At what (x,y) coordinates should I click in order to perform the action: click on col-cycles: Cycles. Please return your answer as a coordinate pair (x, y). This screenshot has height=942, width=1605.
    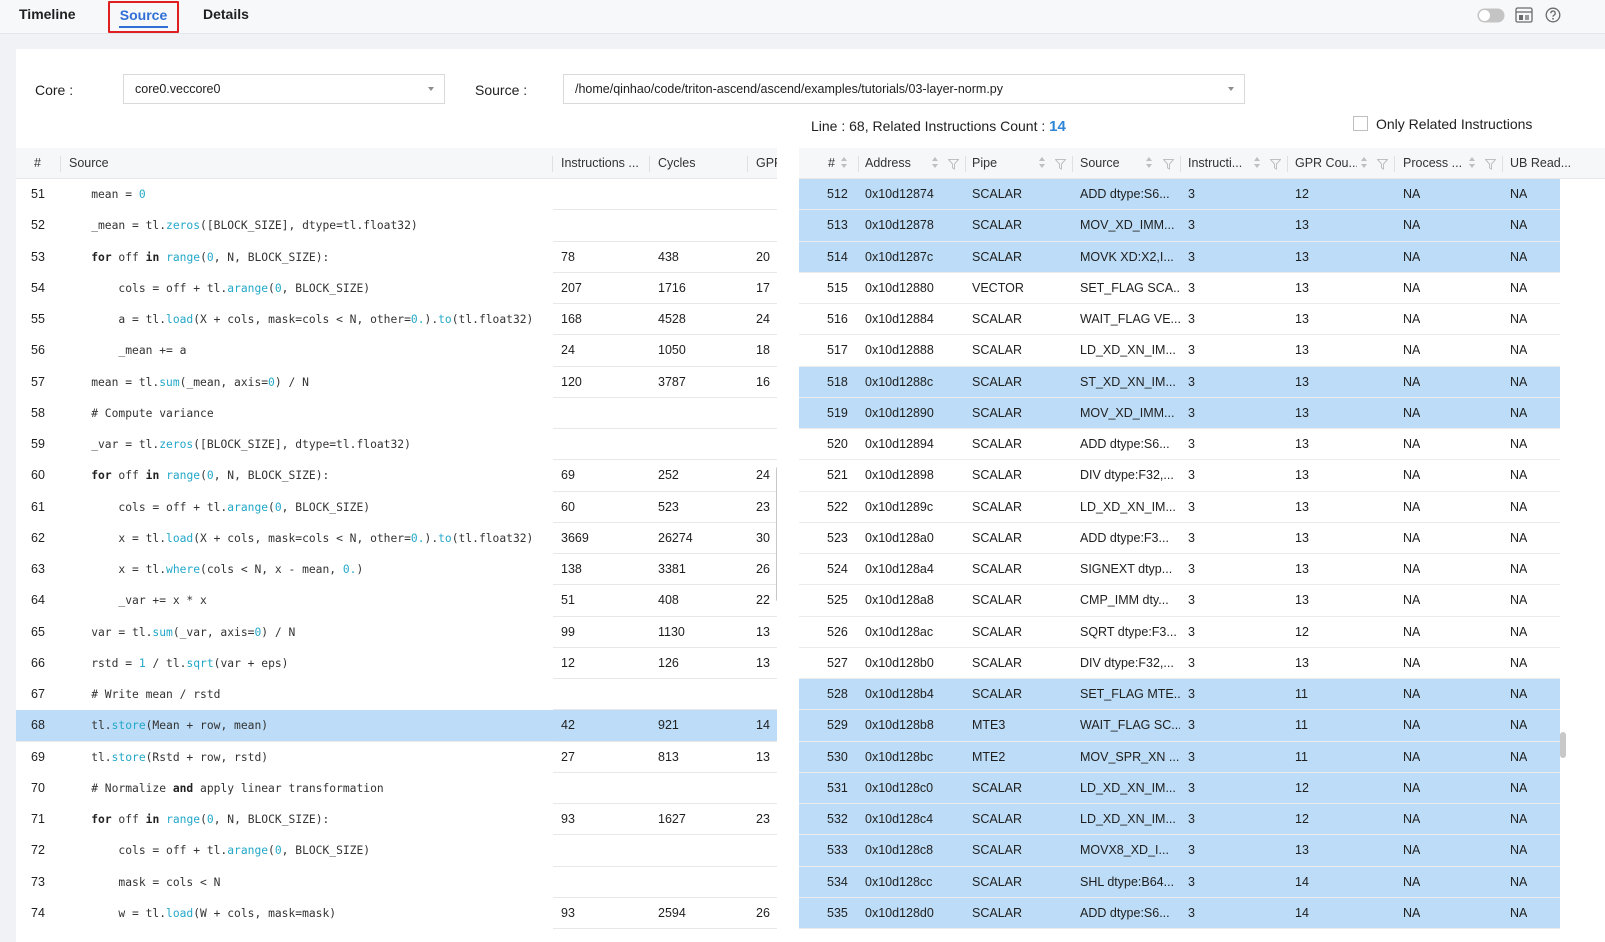
    Looking at the image, I should click on (677, 163).